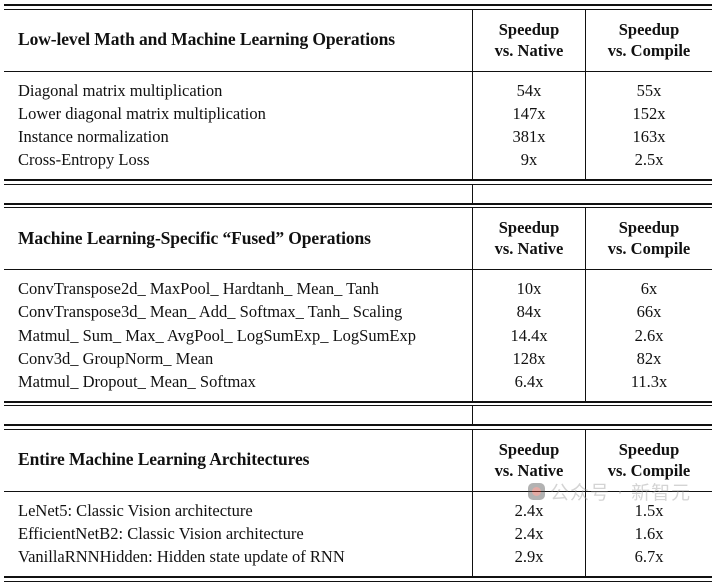 This screenshot has height=582, width=720. Describe the element at coordinates (649, 113) in the screenshot. I see `metric-b-value: 152x` at that location.